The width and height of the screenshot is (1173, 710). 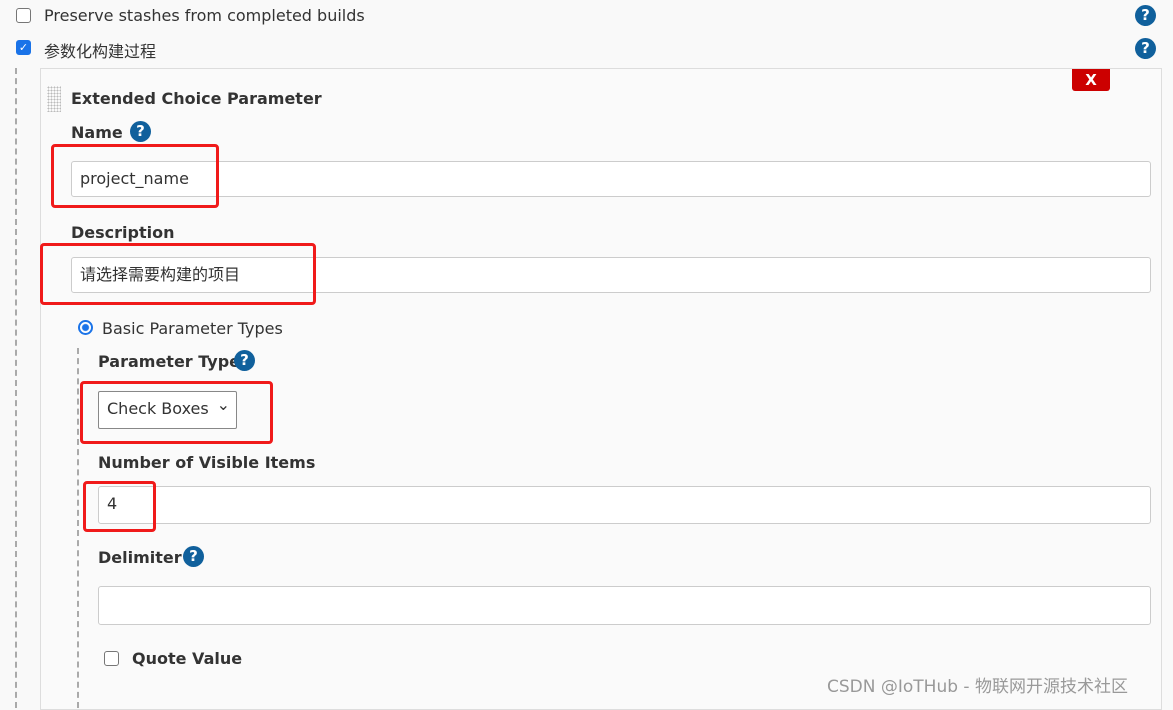 I want to click on description-label: Description, so click(x=123, y=232).